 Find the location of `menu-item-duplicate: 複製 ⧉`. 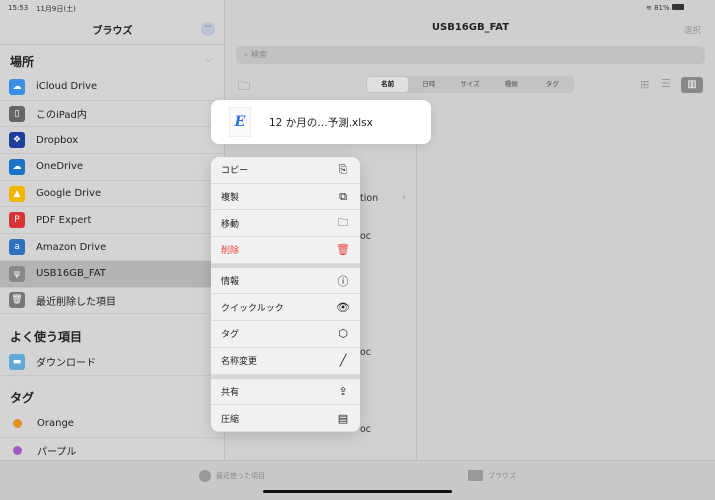

menu-item-duplicate: 複製 ⧉ is located at coordinates (285, 197).